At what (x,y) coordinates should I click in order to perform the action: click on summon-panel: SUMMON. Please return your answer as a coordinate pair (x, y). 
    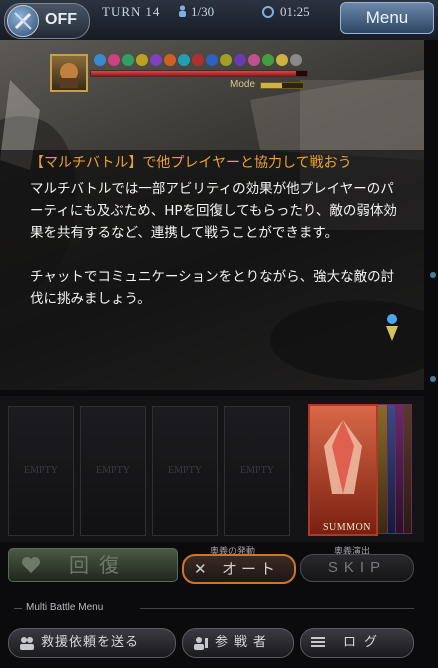
    Looking at the image, I should click on (361, 471).